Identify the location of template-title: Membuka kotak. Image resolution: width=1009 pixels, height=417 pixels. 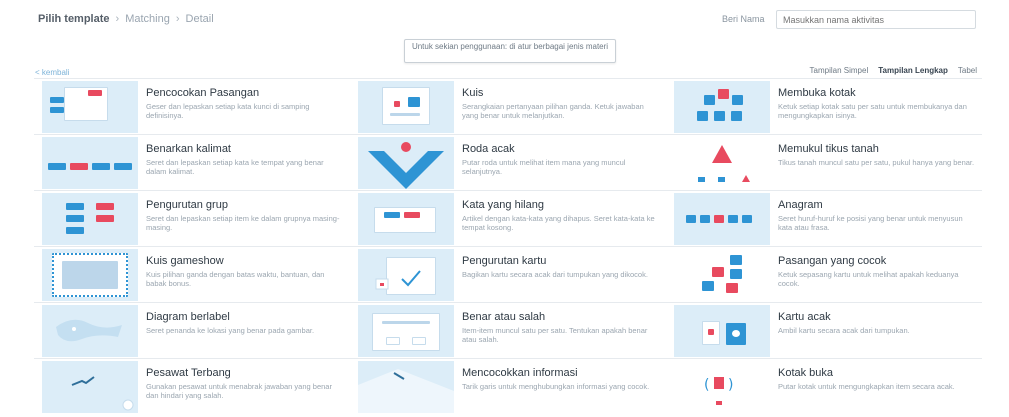
(817, 93).